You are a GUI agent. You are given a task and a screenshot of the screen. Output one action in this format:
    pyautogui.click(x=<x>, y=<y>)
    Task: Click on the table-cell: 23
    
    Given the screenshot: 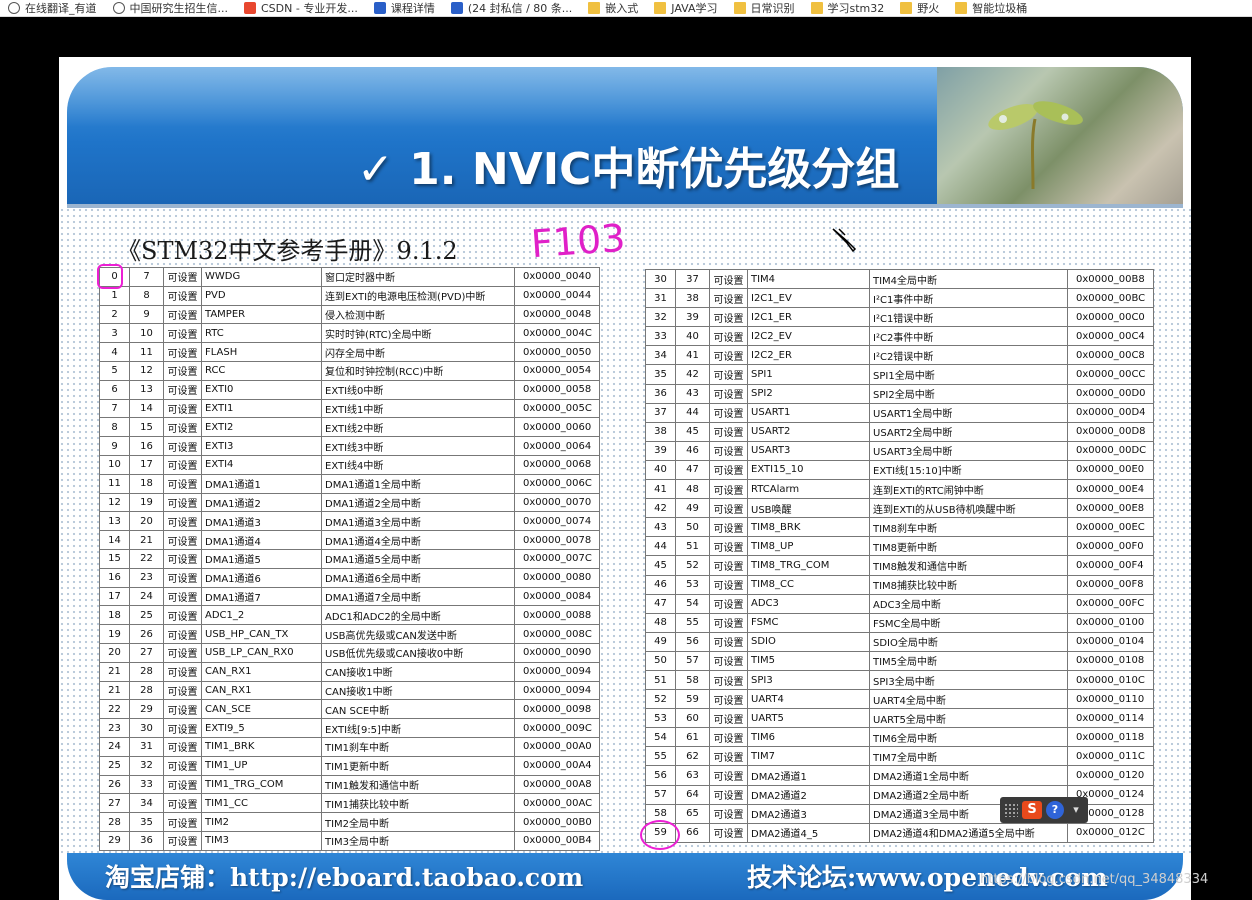 What is the action you would take?
    pyautogui.click(x=114, y=728)
    